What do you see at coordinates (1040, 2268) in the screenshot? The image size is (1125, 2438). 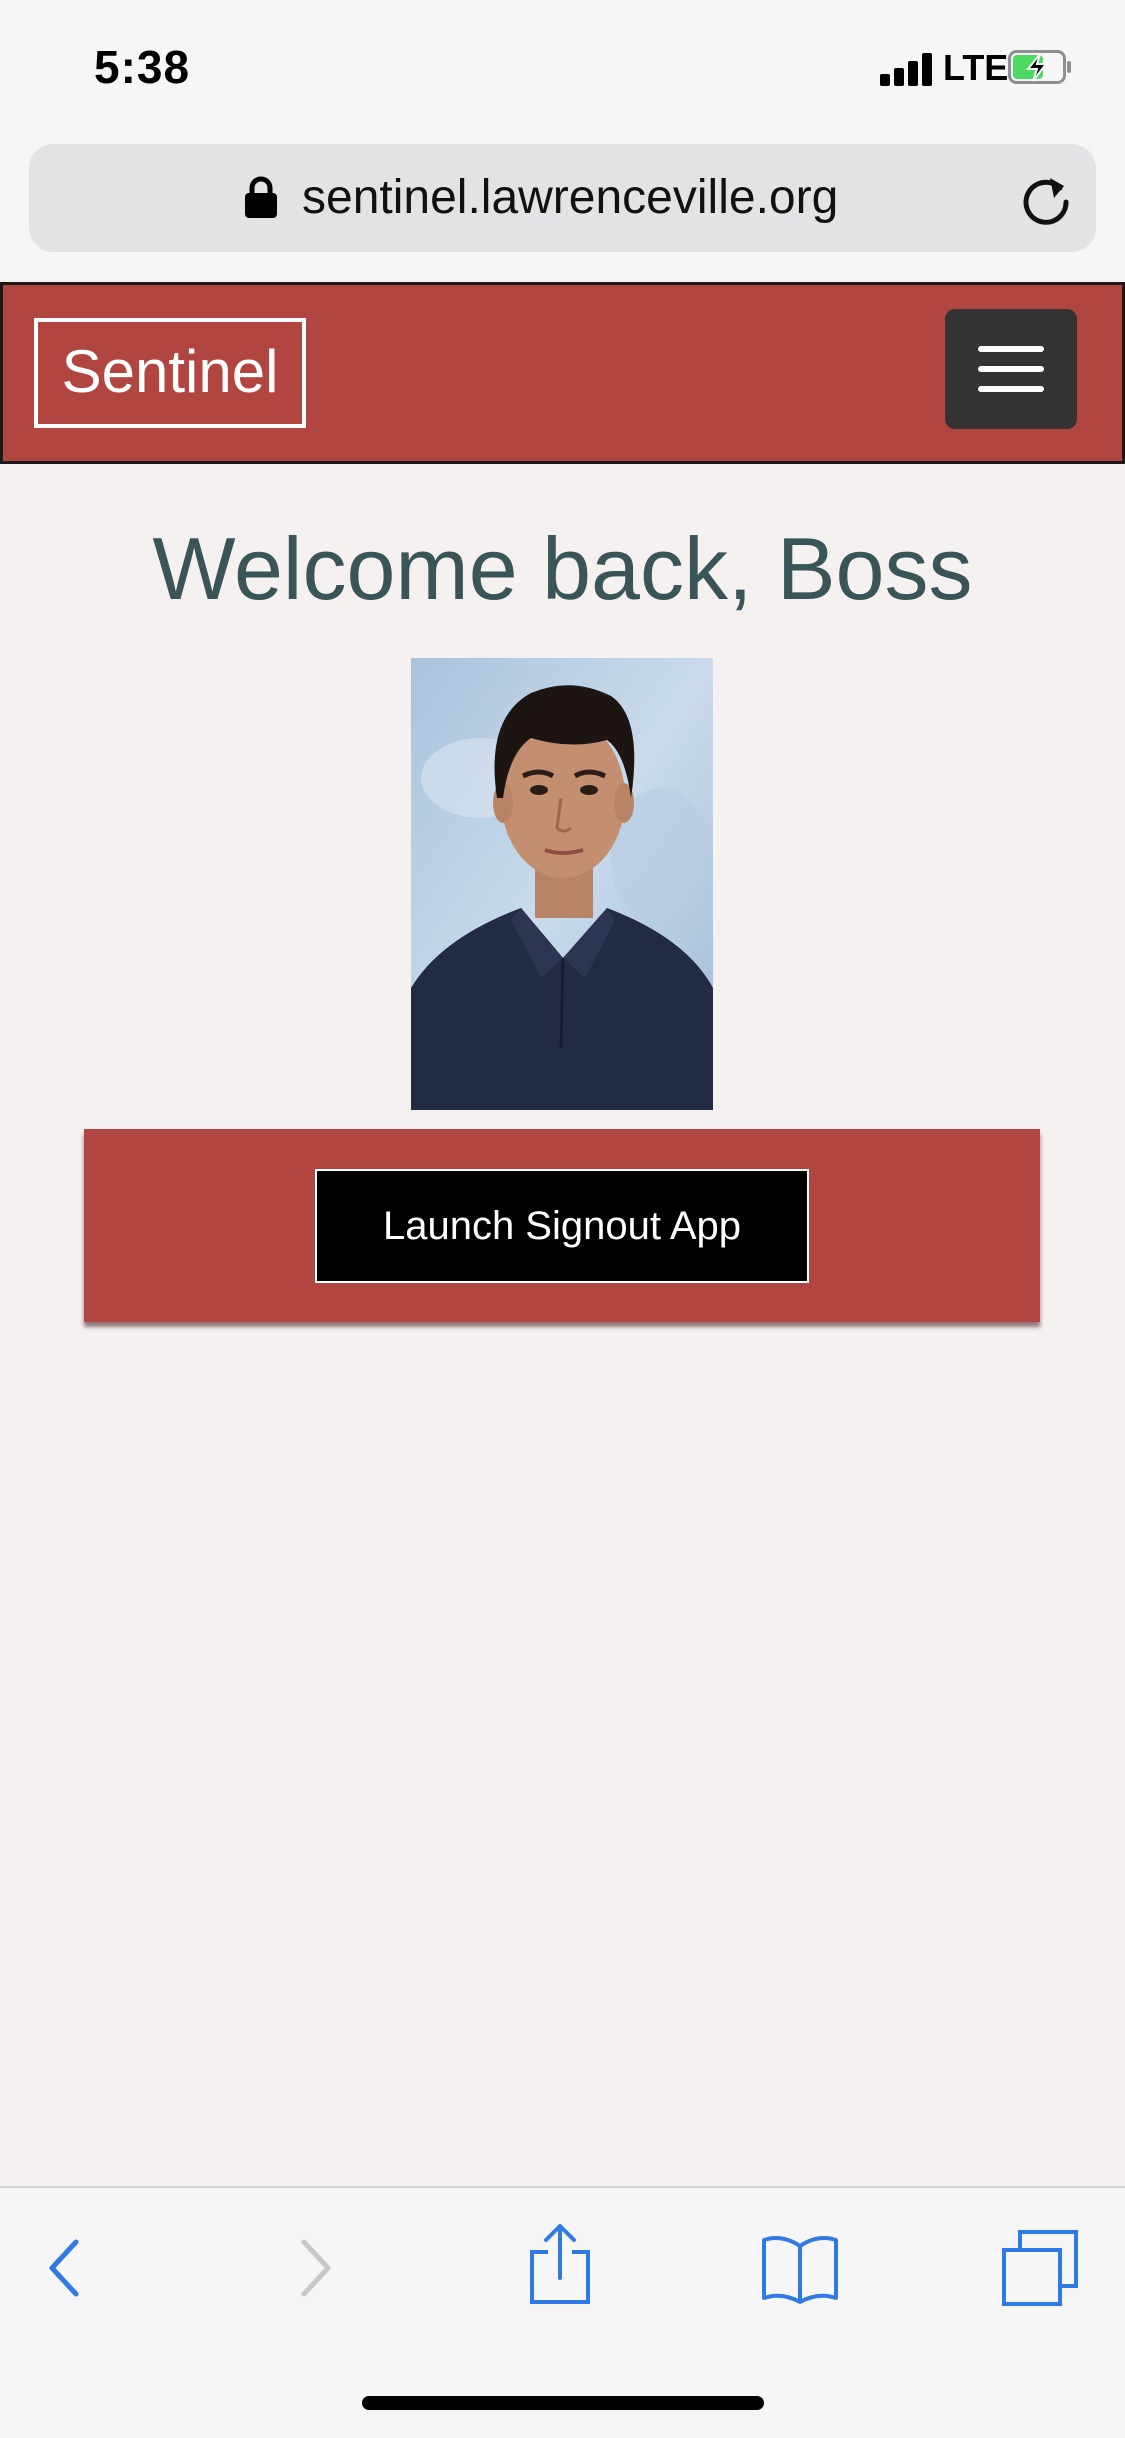 I see `tabs-icon` at bounding box center [1040, 2268].